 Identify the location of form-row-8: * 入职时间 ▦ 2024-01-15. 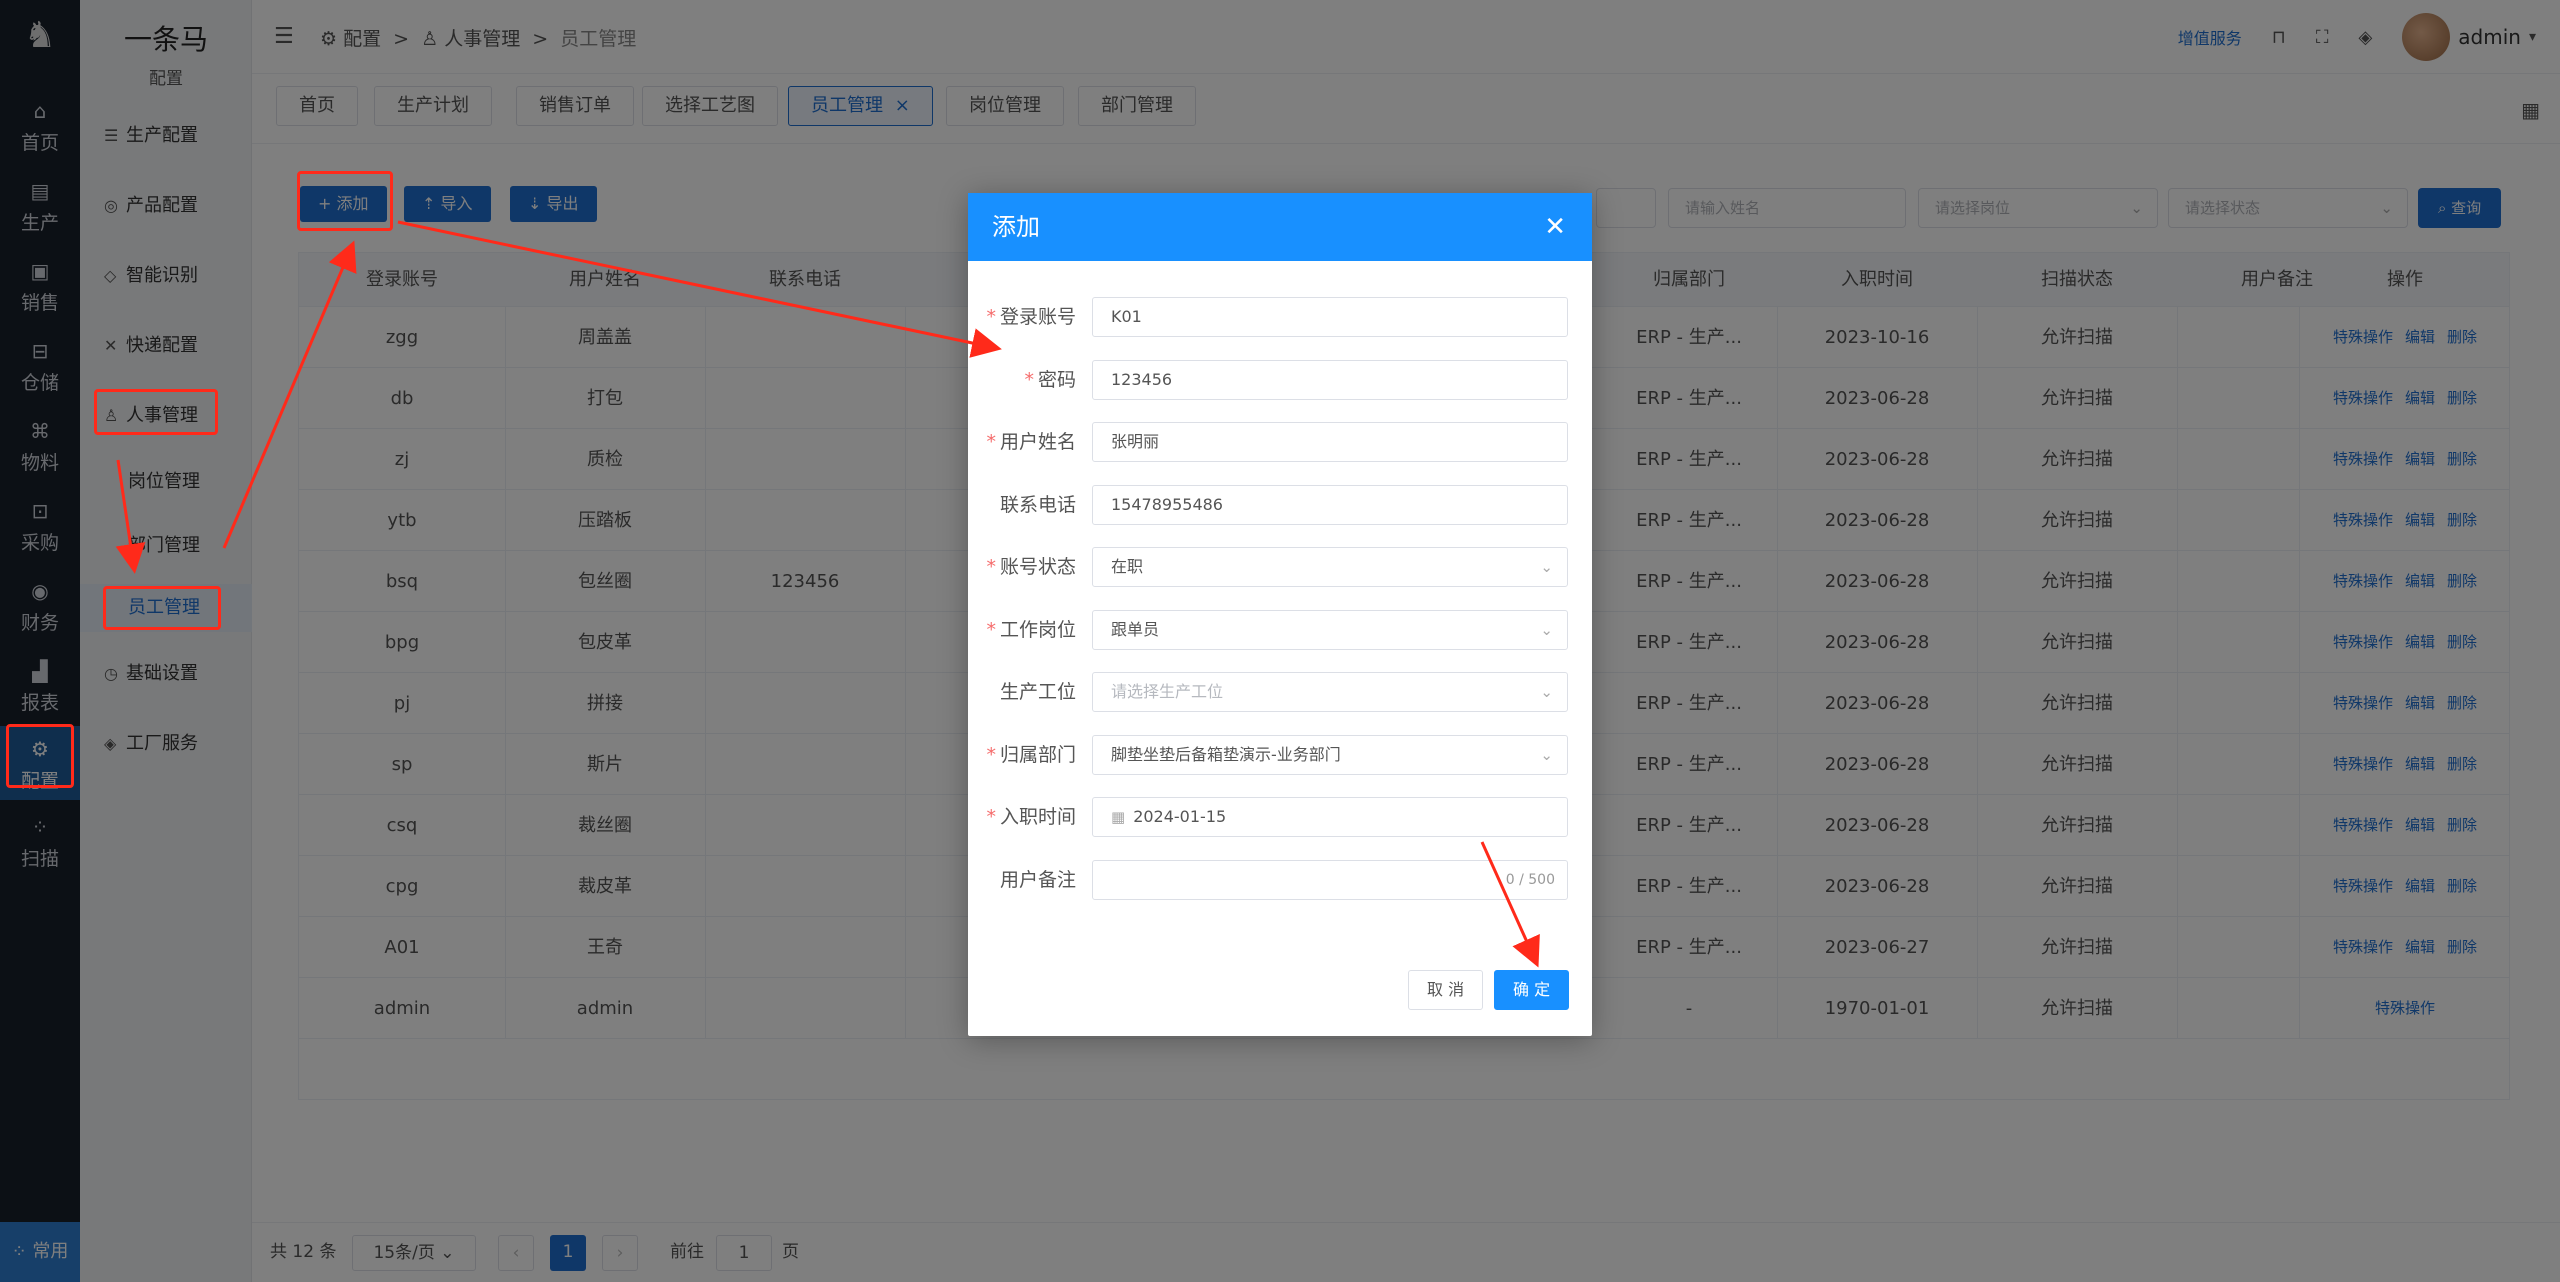
(1280, 817).